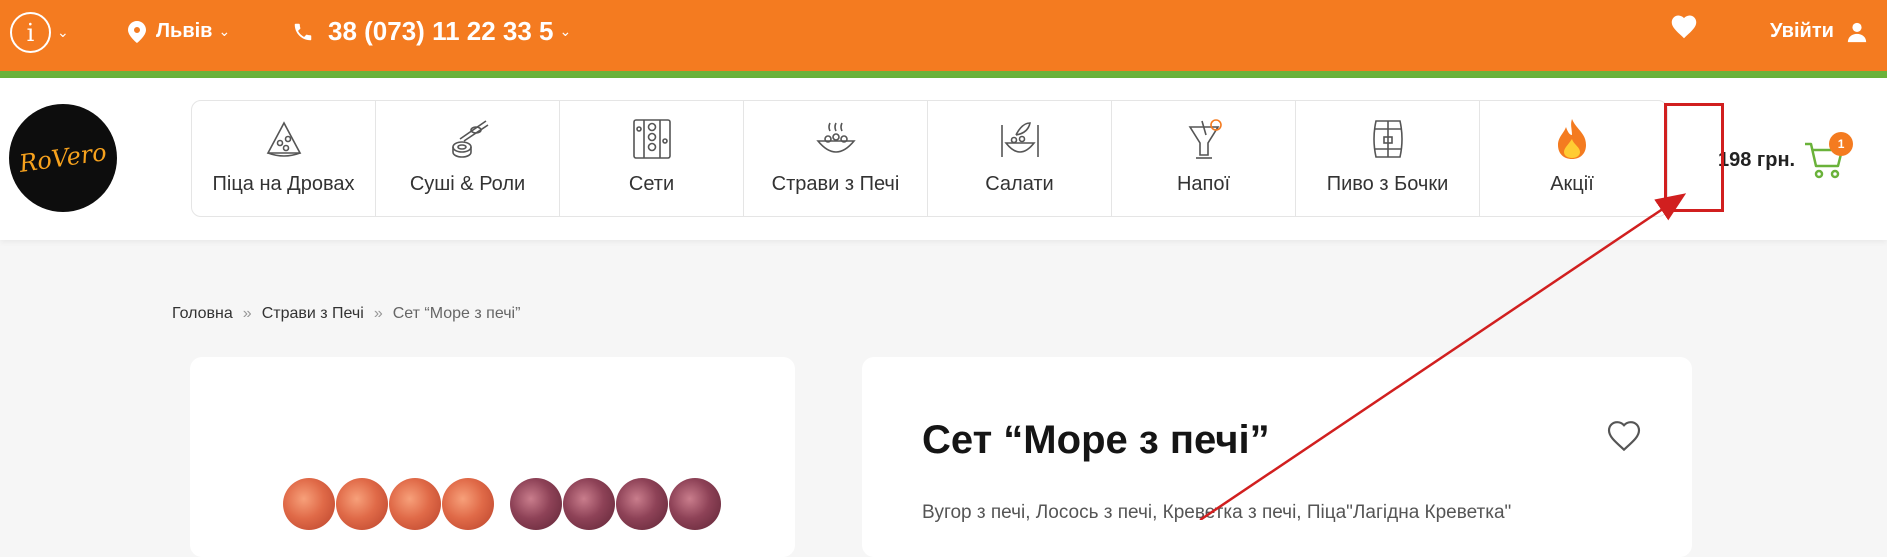 Image resolution: width=1887 pixels, height=557 pixels. I want to click on nav-item-oven-dishes: Страви з Печі, so click(836, 158).